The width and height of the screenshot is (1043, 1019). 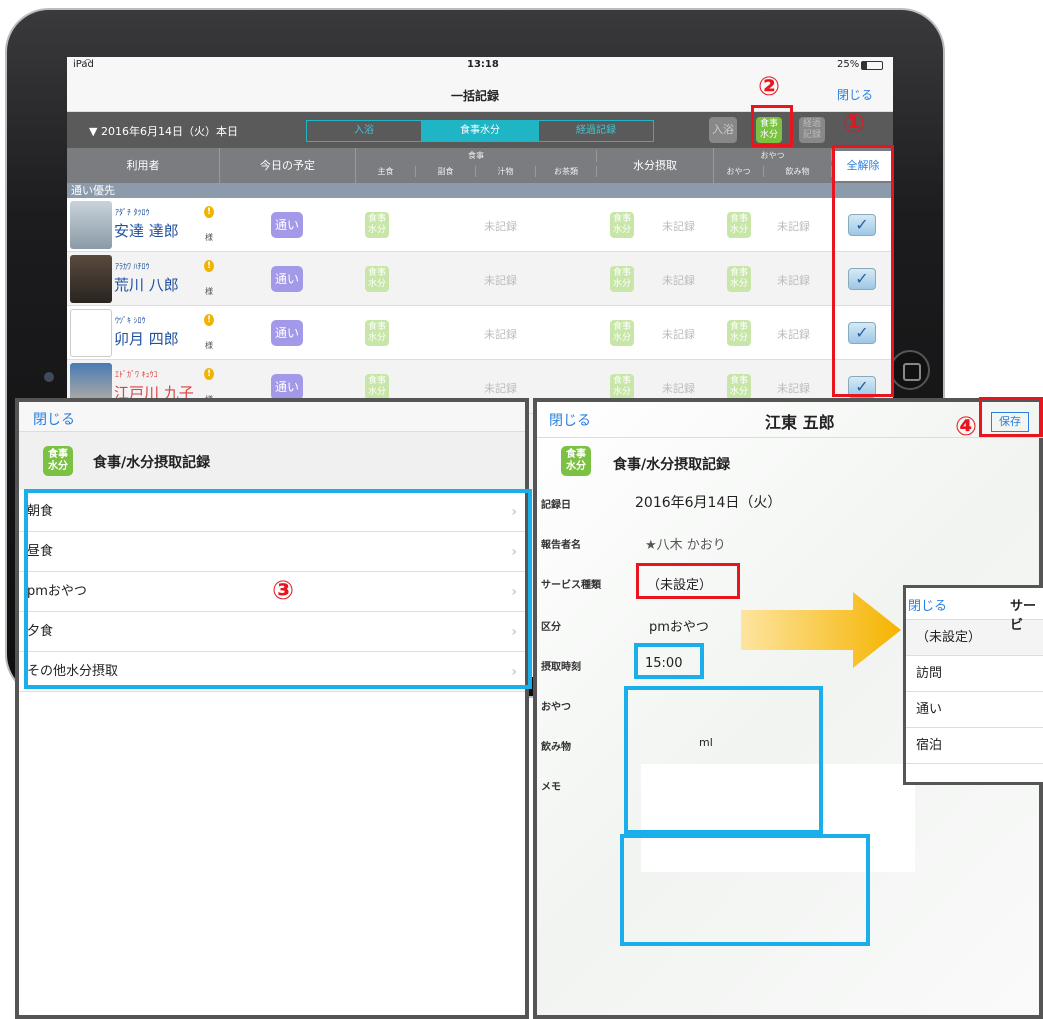 What do you see at coordinates (163, 131) in the screenshot?
I see `date-selector: ▼ 2016年6月14日（火）本日` at bounding box center [163, 131].